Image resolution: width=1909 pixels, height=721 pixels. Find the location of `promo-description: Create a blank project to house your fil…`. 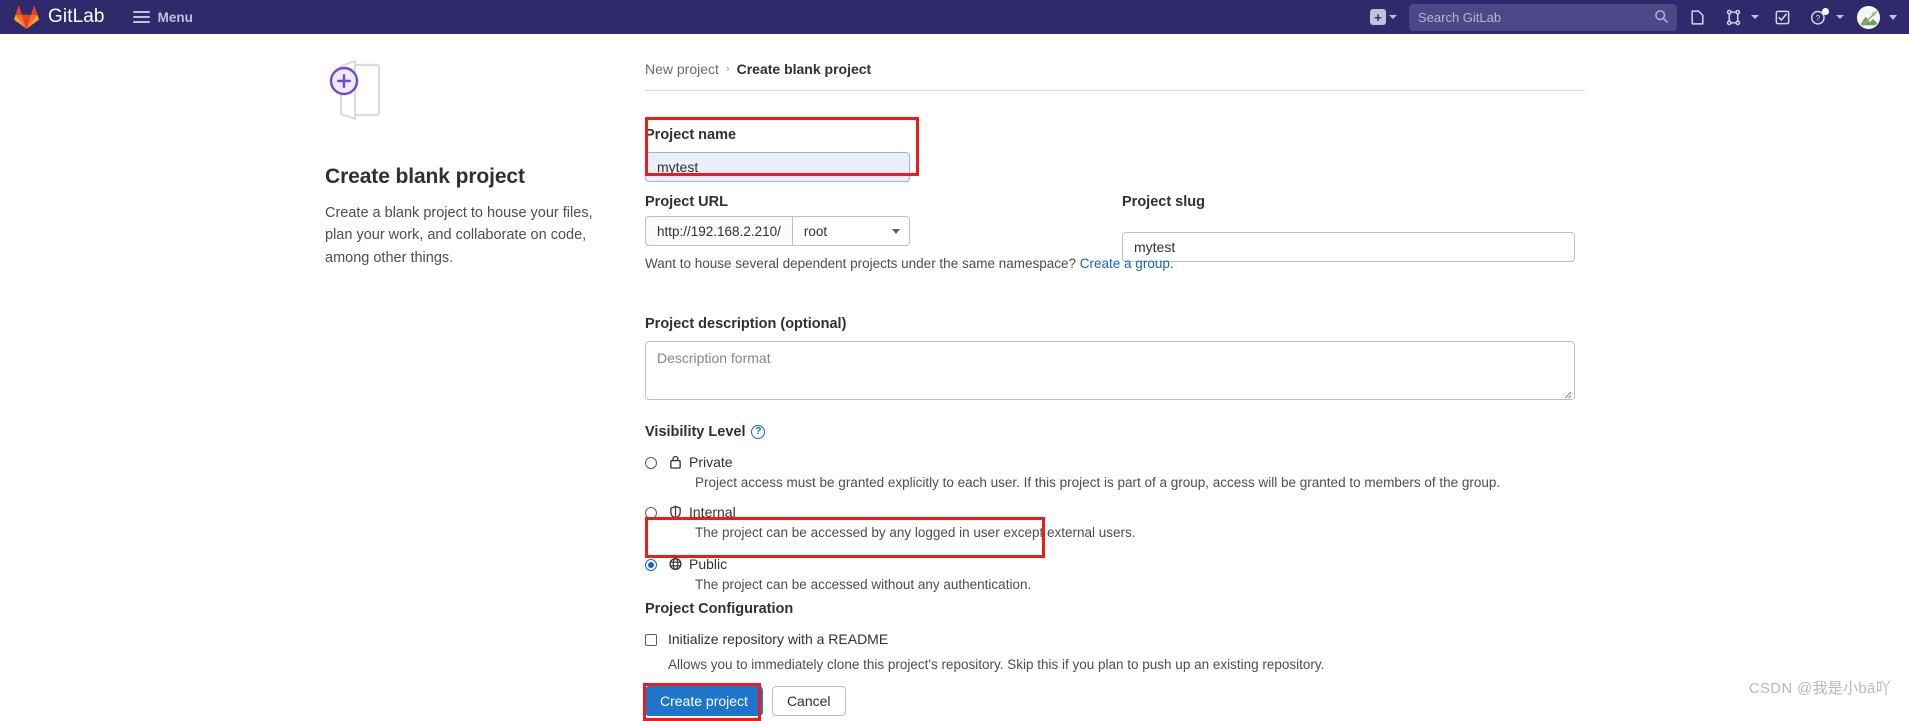

promo-description: Create a blank project to house your fil… is located at coordinates (459, 235).